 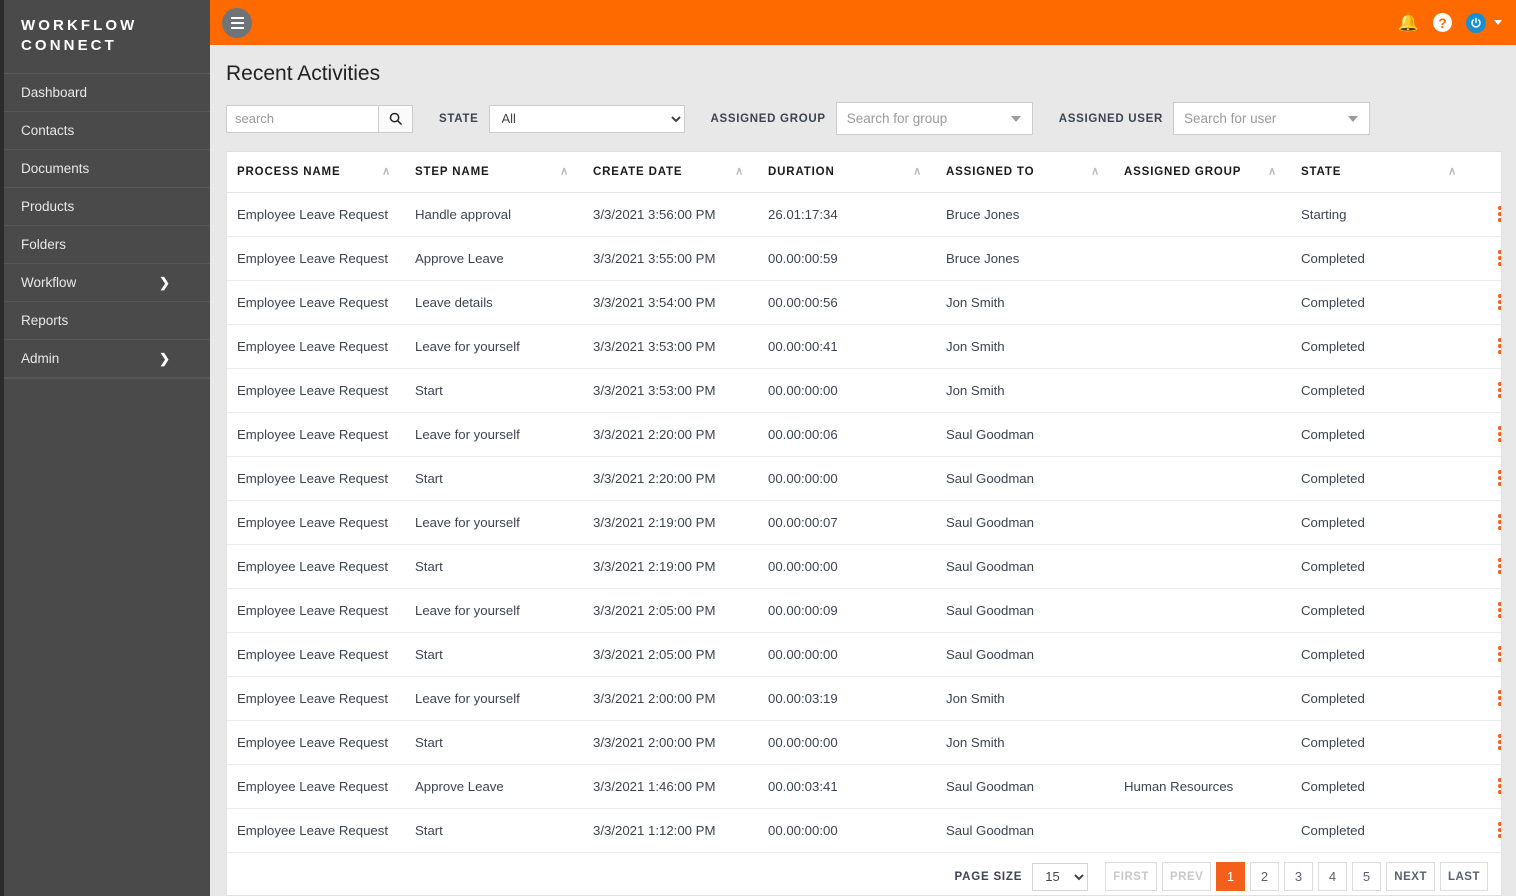 What do you see at coordinates (395, 118) in the screenshot?
I see `search-button` at bounding box center [395, 118].